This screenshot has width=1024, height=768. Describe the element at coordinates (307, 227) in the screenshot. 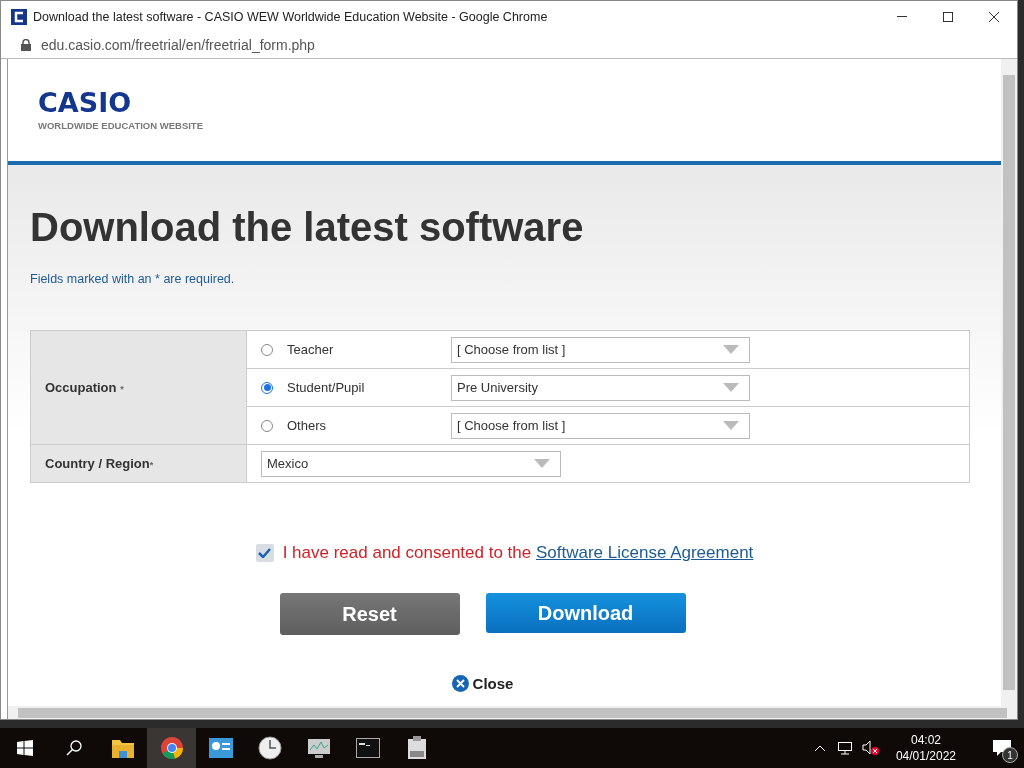

I see `page-heading: Download the latest software` at that location.